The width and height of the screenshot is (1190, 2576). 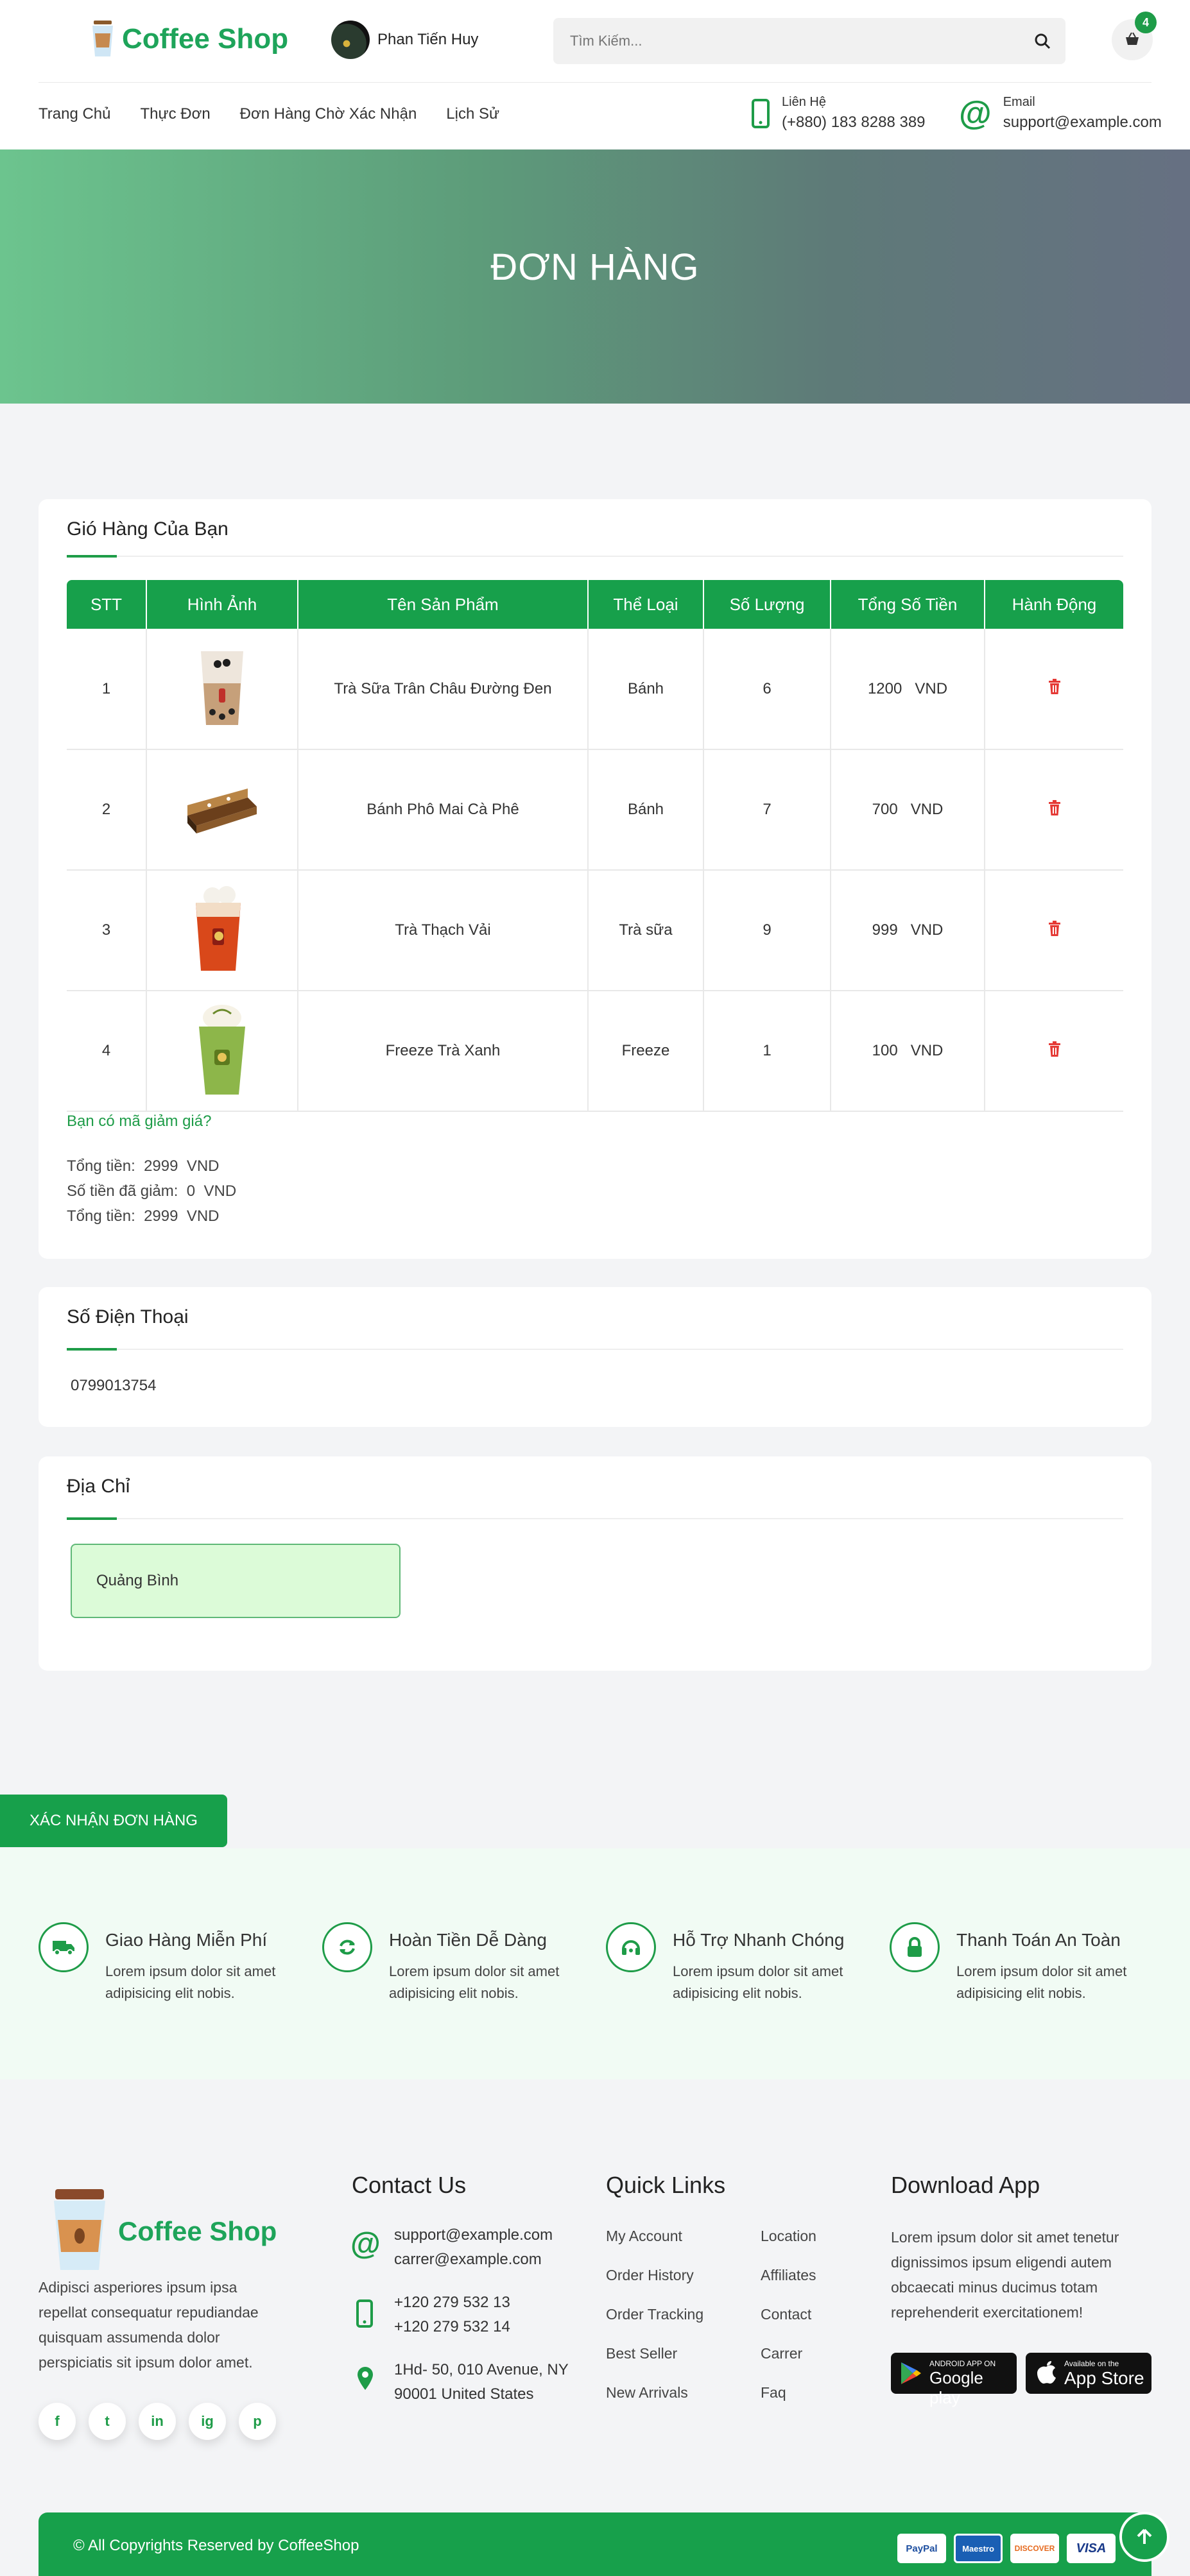 What do you see at coordinates (1038, 1940) in the screenshot?
I see `feature-title: Thanh Toán An Toàn` at bounding box center [1038, 1940].